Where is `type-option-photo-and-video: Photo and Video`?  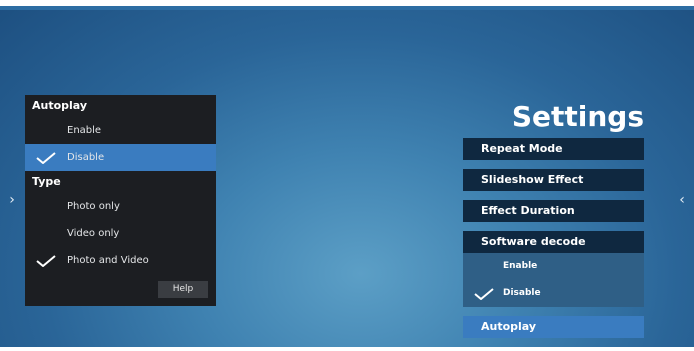
type-option-photo-and-video: Photo and Video is located at coordinates (120, 260).